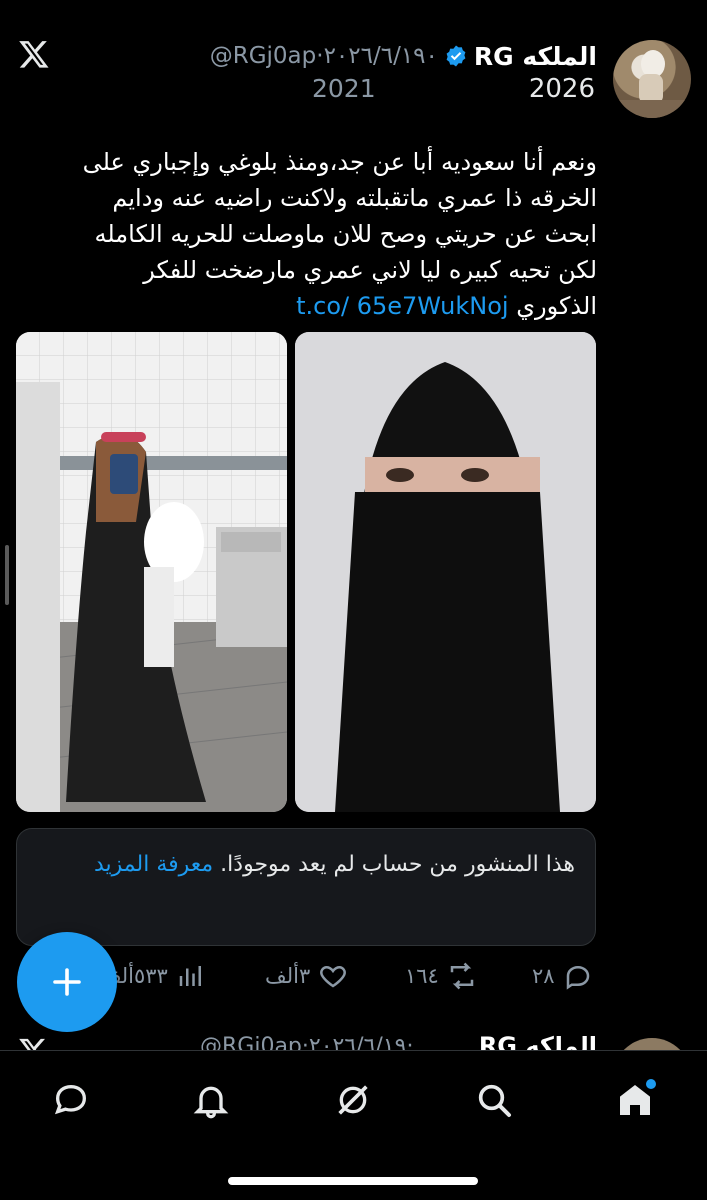 The width and height of the screenshot is (707, 1200). Describe the element at coordinates (562, 976) in the screenshot. I see `reply-button: ٢٨` at that location.